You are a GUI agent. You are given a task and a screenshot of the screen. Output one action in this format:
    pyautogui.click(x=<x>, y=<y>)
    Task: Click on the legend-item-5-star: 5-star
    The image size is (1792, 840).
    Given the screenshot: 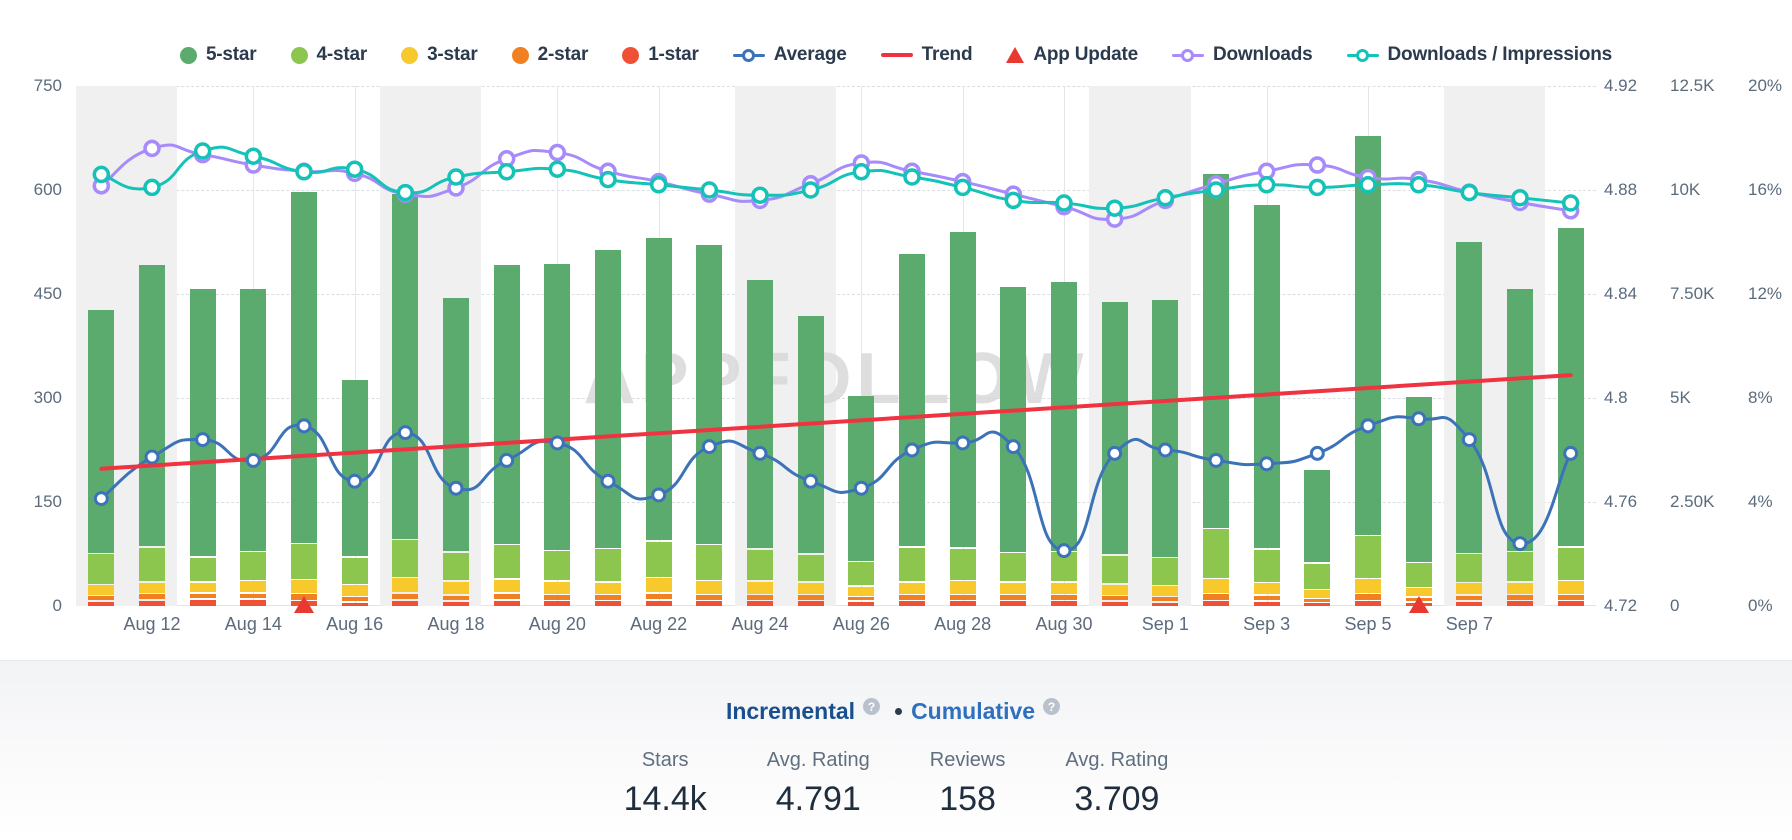 What is the action you would take?
    pyautogui.click(x=218, y=55)
    